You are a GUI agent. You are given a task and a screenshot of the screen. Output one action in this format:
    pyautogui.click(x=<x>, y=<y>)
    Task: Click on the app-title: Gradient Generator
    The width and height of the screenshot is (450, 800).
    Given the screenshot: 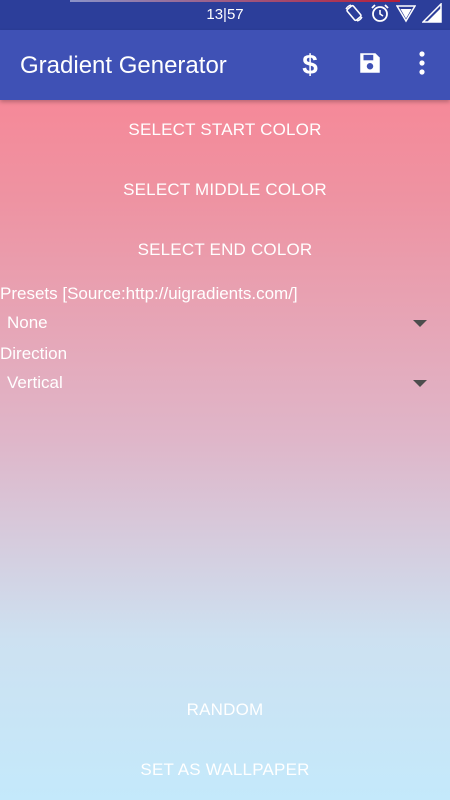 What is the action you would take?
    pyautogui.click(x=123, y=65)
    